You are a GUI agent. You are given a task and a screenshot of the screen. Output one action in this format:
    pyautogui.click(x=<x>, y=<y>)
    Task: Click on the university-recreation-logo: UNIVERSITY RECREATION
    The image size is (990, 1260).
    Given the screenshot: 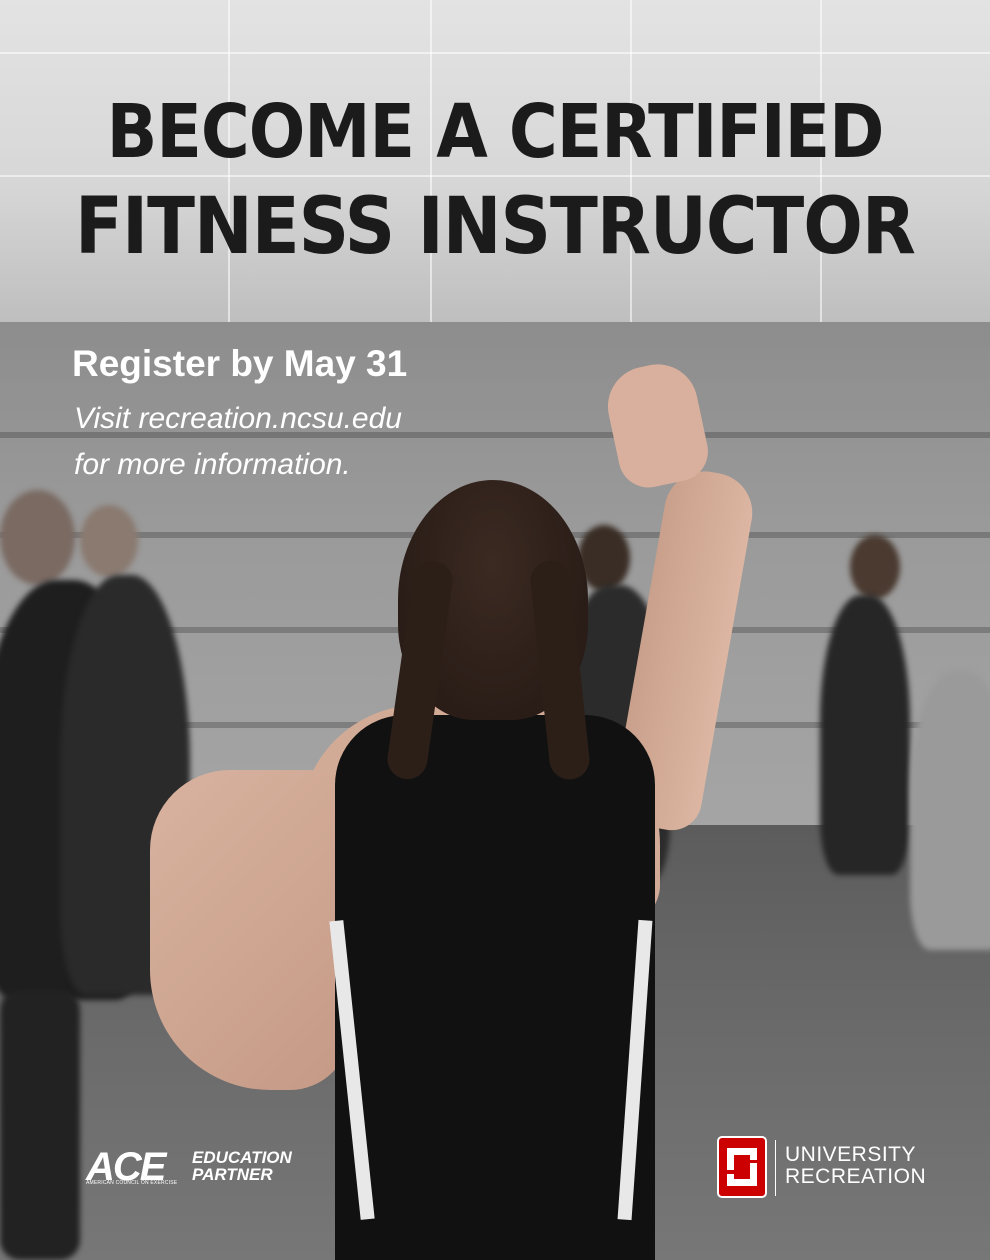 What is the action you would take?
    pyautogui.click(x=821, y=1168)
    